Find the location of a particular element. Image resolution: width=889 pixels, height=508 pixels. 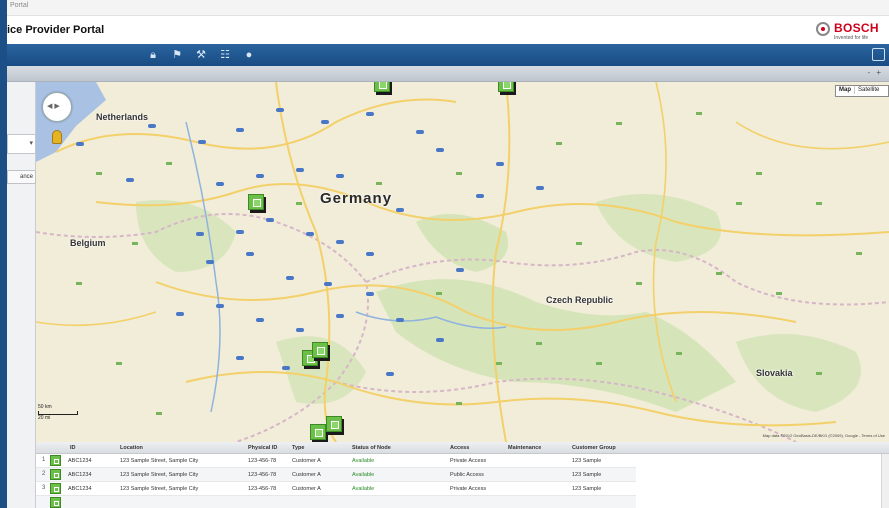

street-view-pegman-icon is located at coordinates (57, 137).